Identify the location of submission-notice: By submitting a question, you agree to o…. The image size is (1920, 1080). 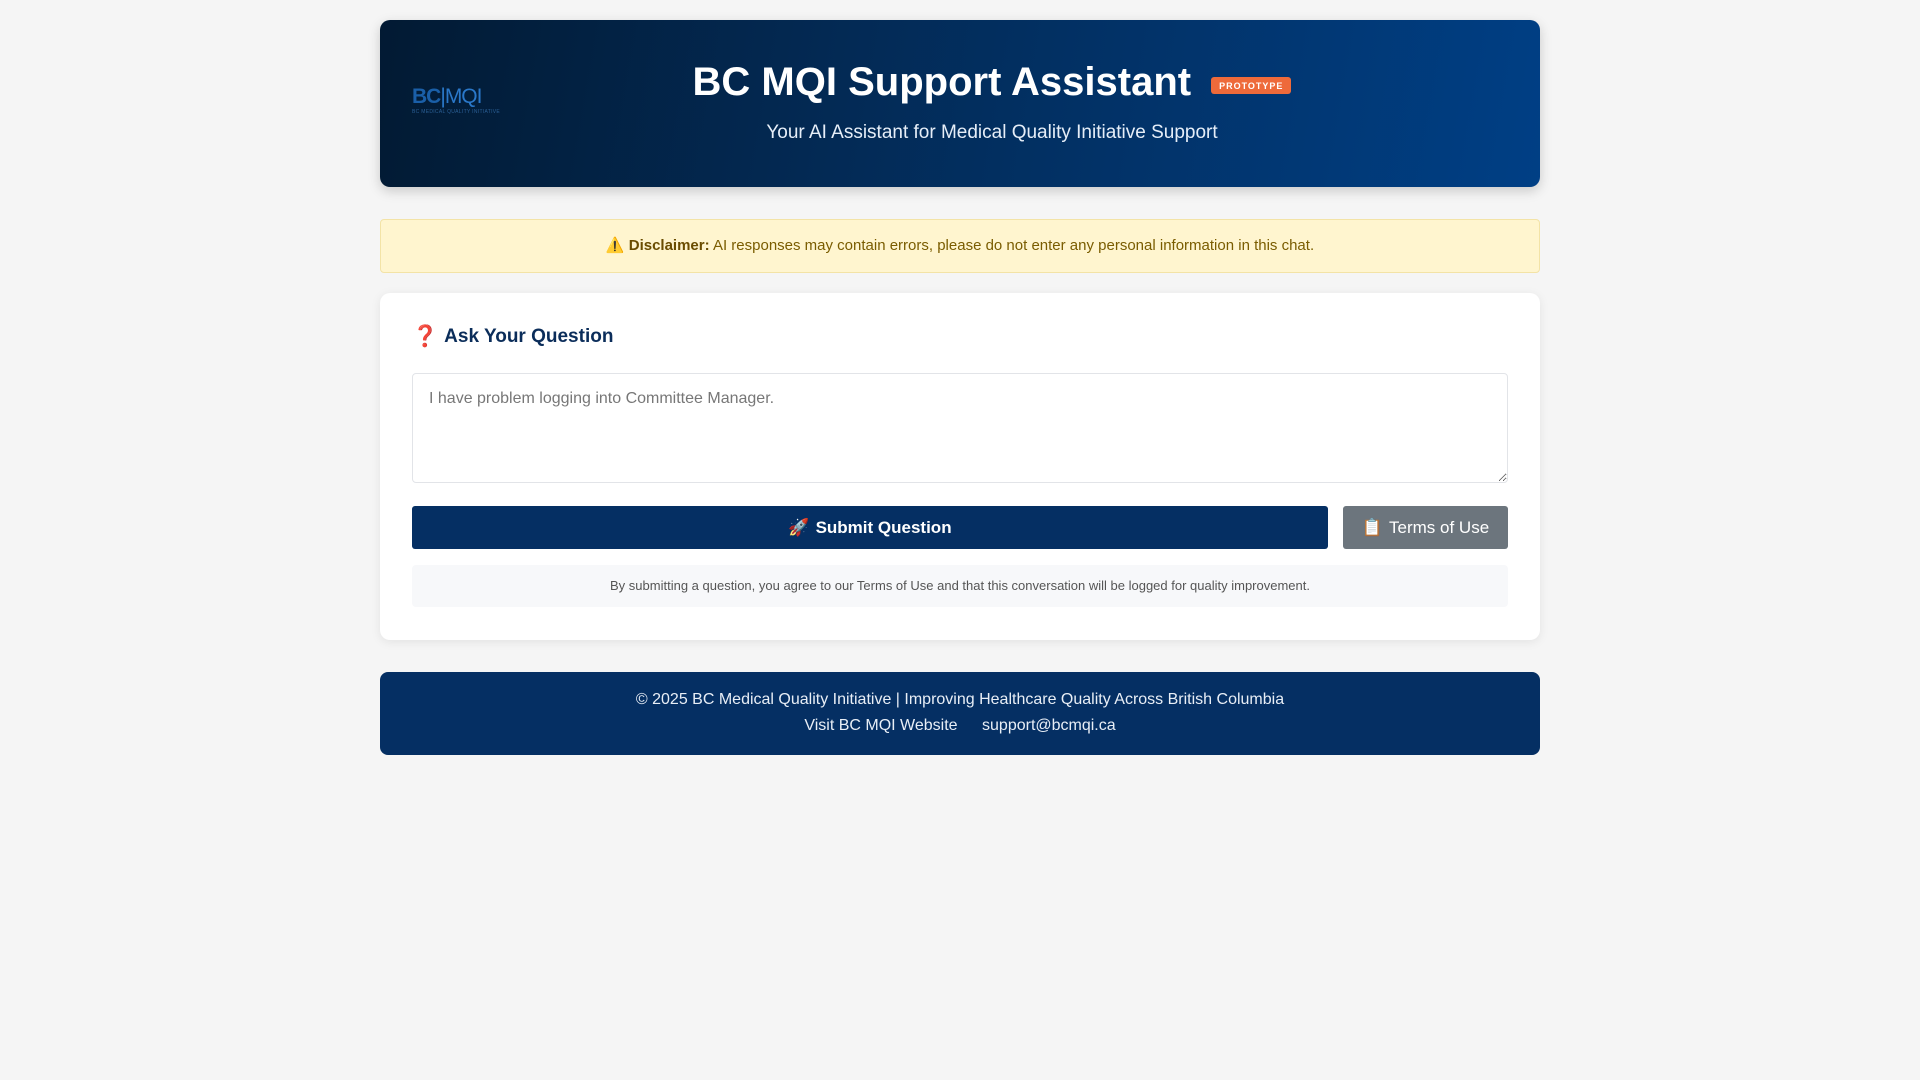
(960, 586).